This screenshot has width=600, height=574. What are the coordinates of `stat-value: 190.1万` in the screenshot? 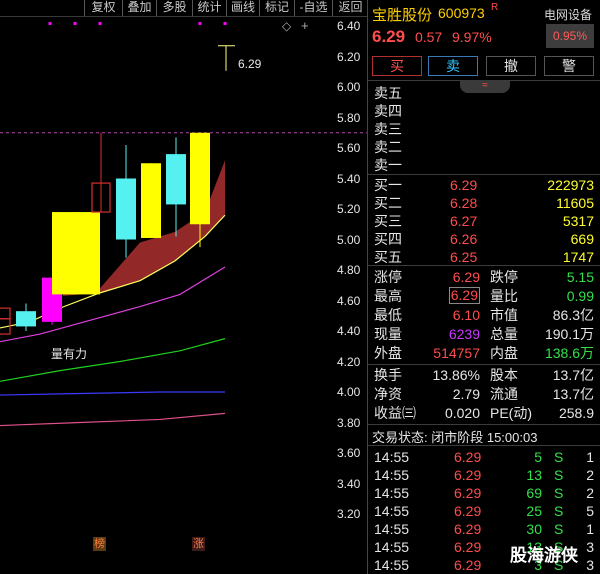 It's located at (569, 334).